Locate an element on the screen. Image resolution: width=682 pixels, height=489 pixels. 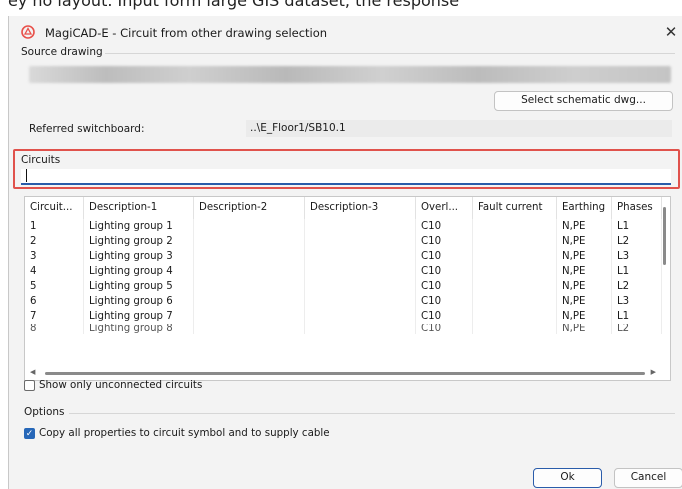
circuits-label: Circuits is located at coordinates (41, 160).